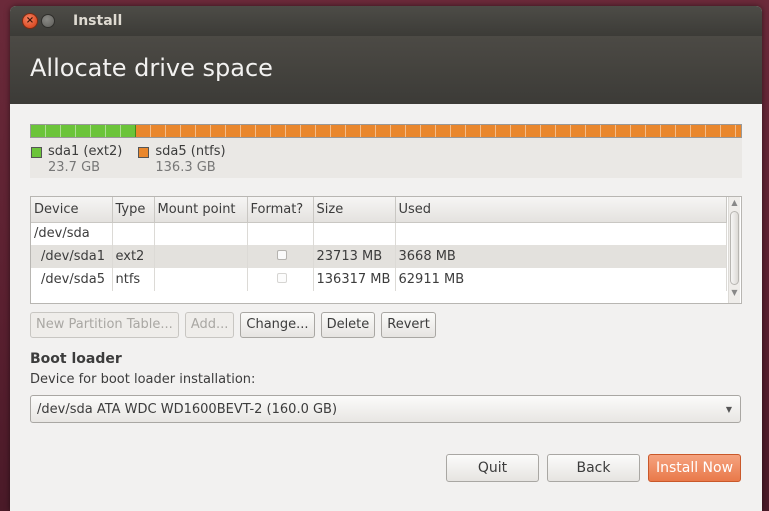 The width and height of the screenshot is (769, 511). Describe the element at coordinates (133, 279) in the screenshot. I see `cell-type: ntfs` at that location.